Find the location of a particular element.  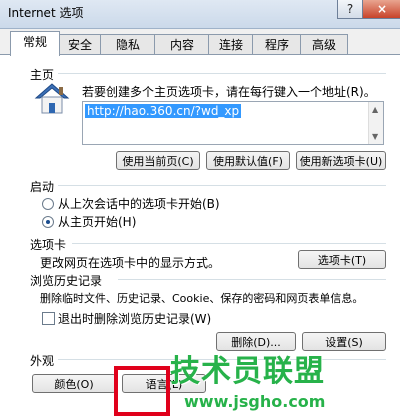

startup-section-label: 启动 is located at coordinates (42, 187).